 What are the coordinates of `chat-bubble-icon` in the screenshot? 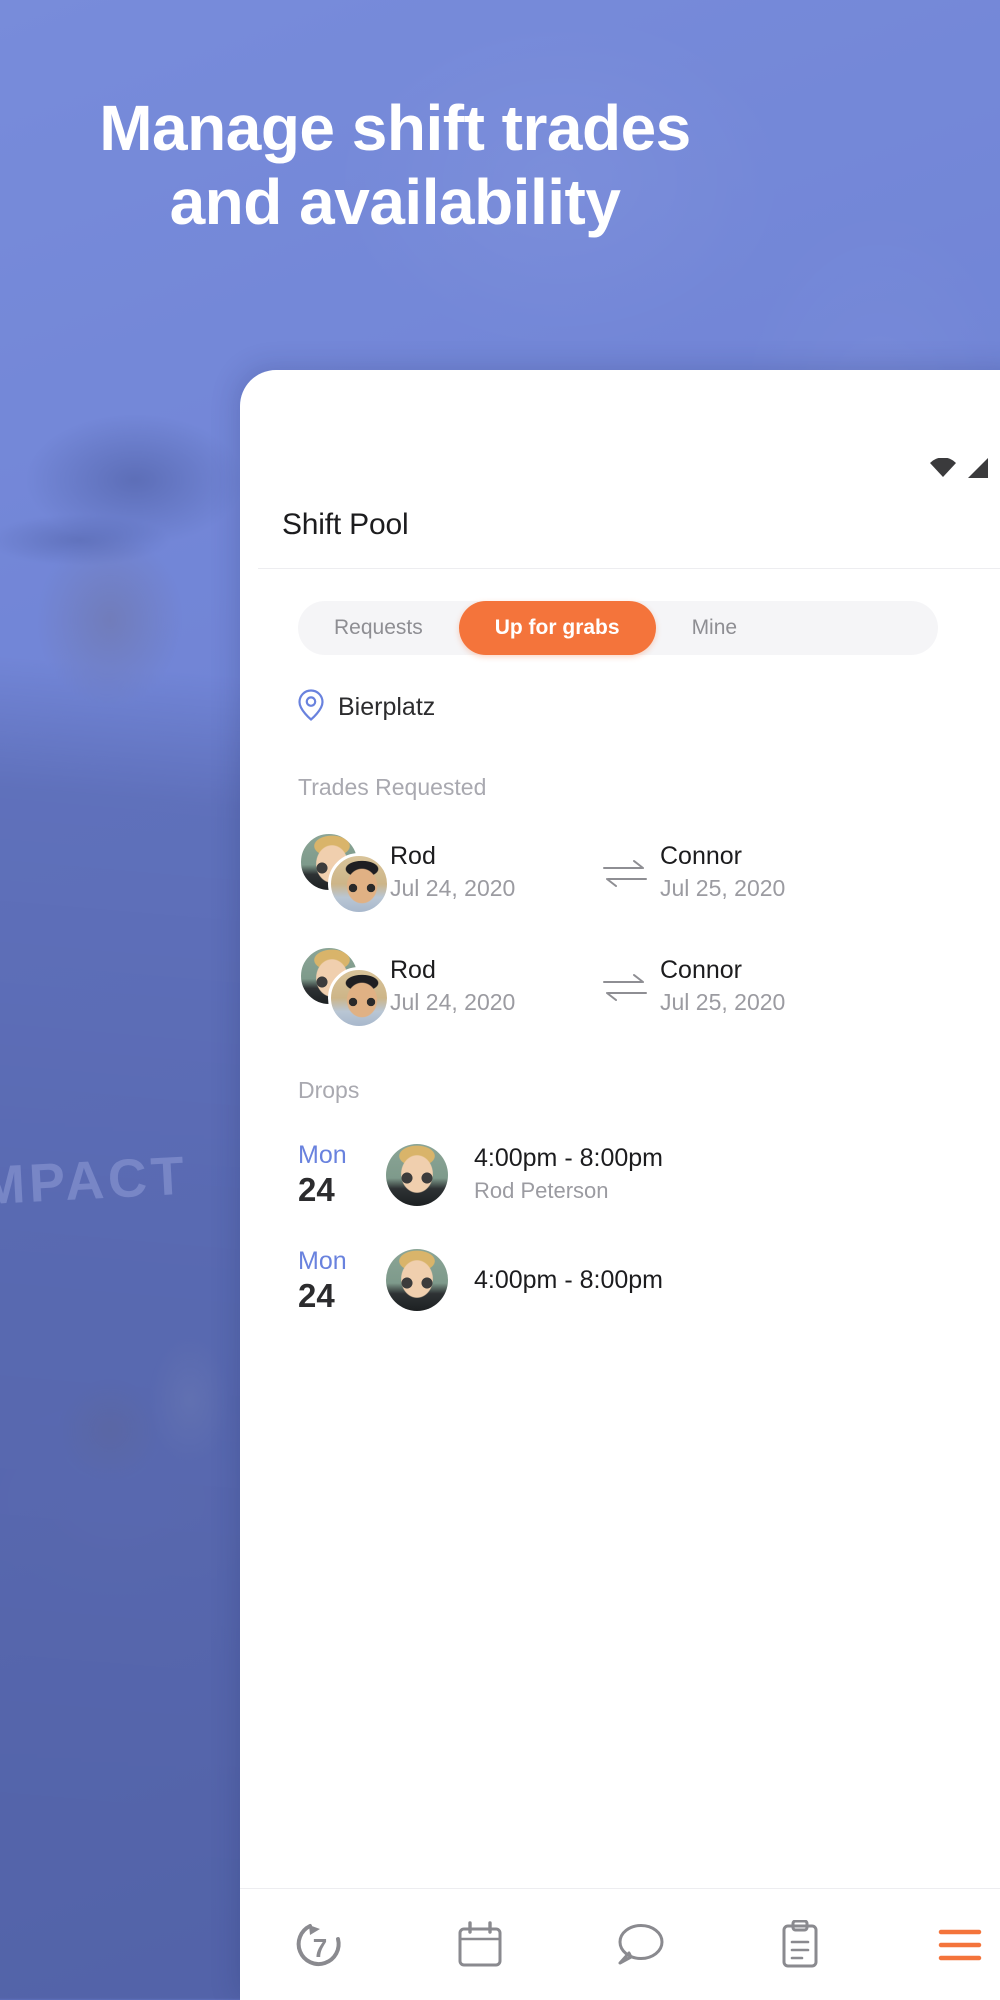 It's located at (640, 1945).